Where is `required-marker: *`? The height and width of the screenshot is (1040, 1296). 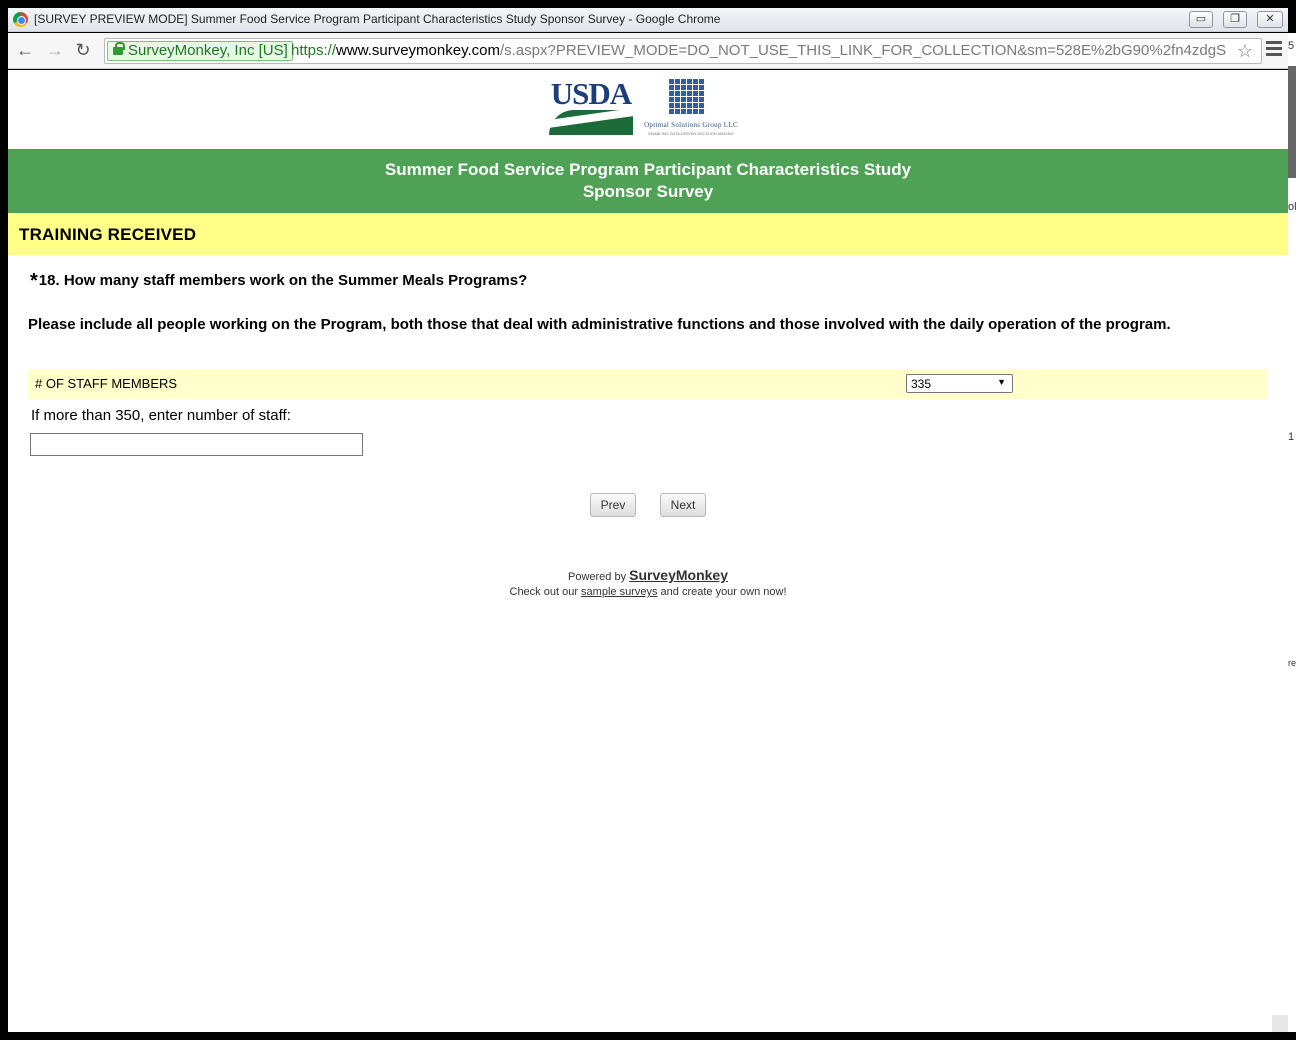
required-marker: * is located at coordinates (34, 281).